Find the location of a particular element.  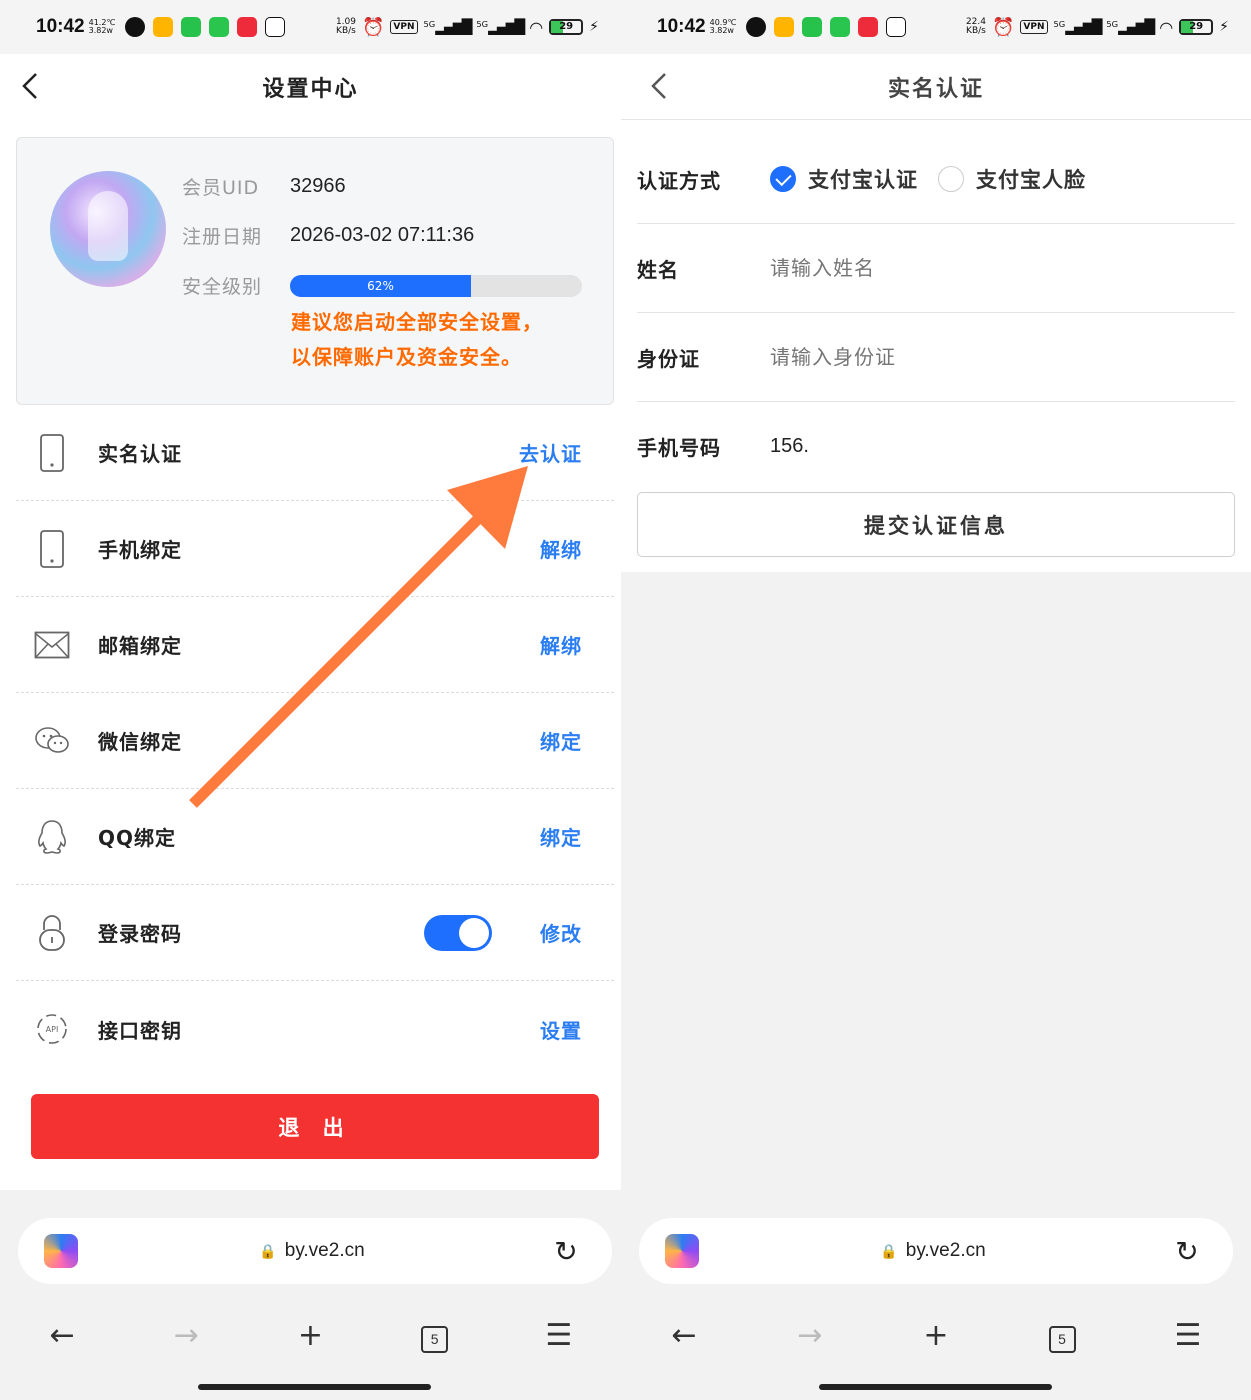

lock-icon is located at coordinates (52, 933).